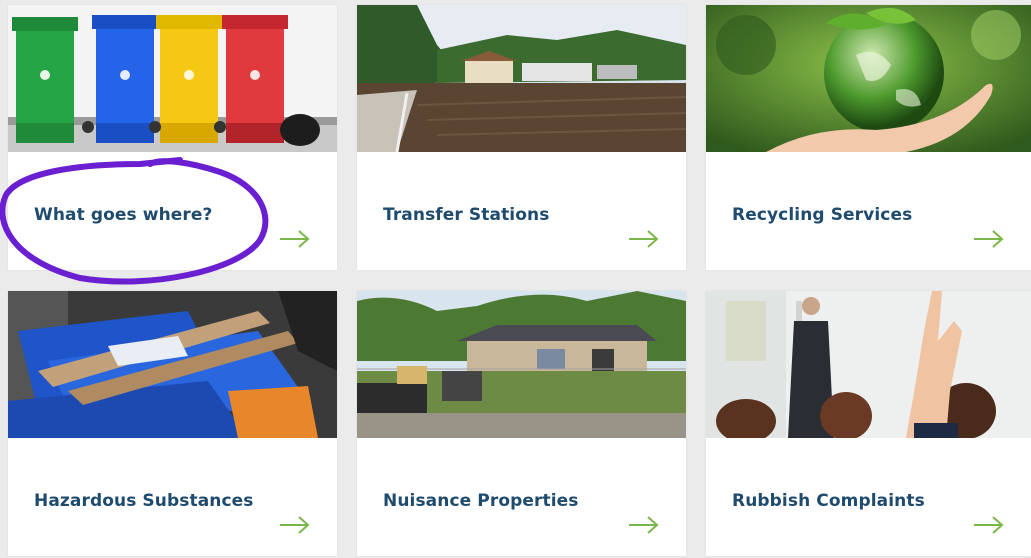 The width and height of the screenshot is (1031, 558). I want to click on card-rubbish-complaints: Rubbish Complaints, so click(868, 423).